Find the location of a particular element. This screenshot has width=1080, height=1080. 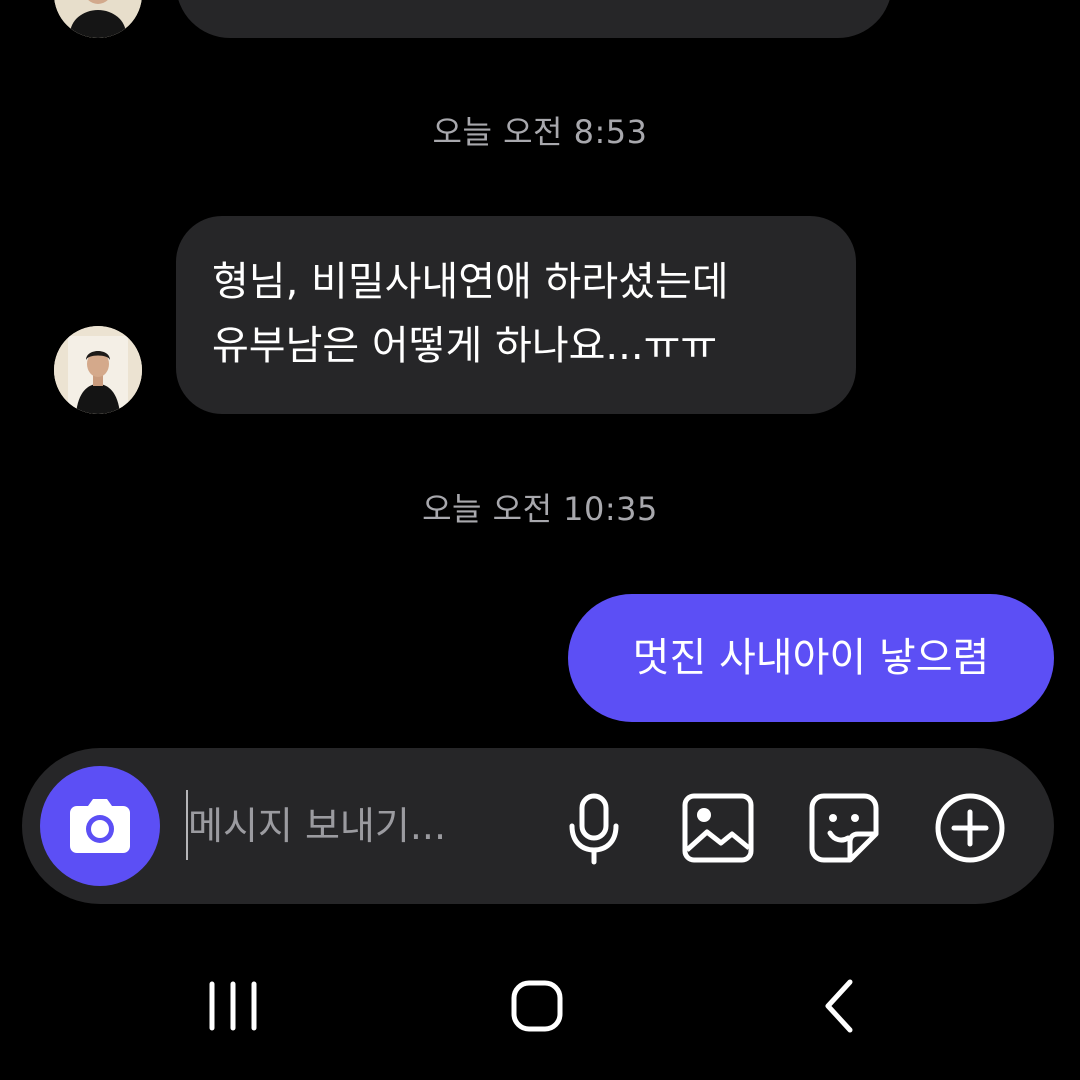

microphone-icon is located at coordinates (594, 829).